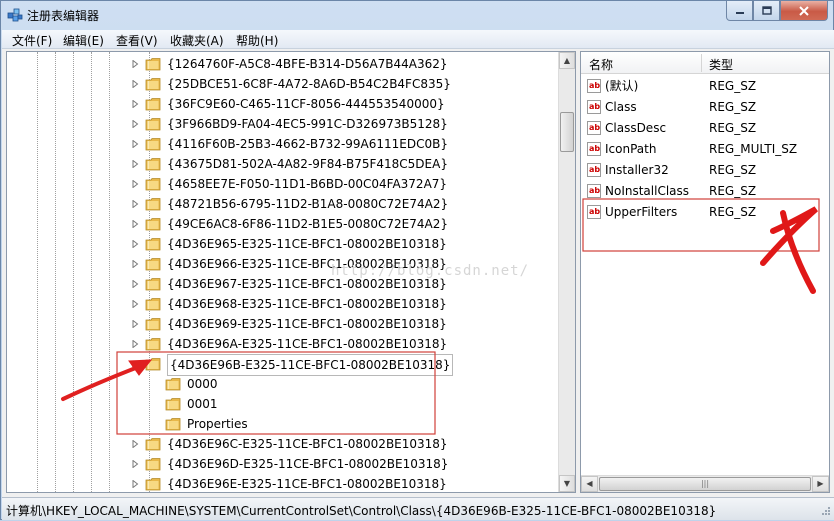 This screenshot has height=521, width=834. What do you see at coordinates (107, 380) in the screenshot?
I see `annotation-arrow` at bounding box center [107, 380].